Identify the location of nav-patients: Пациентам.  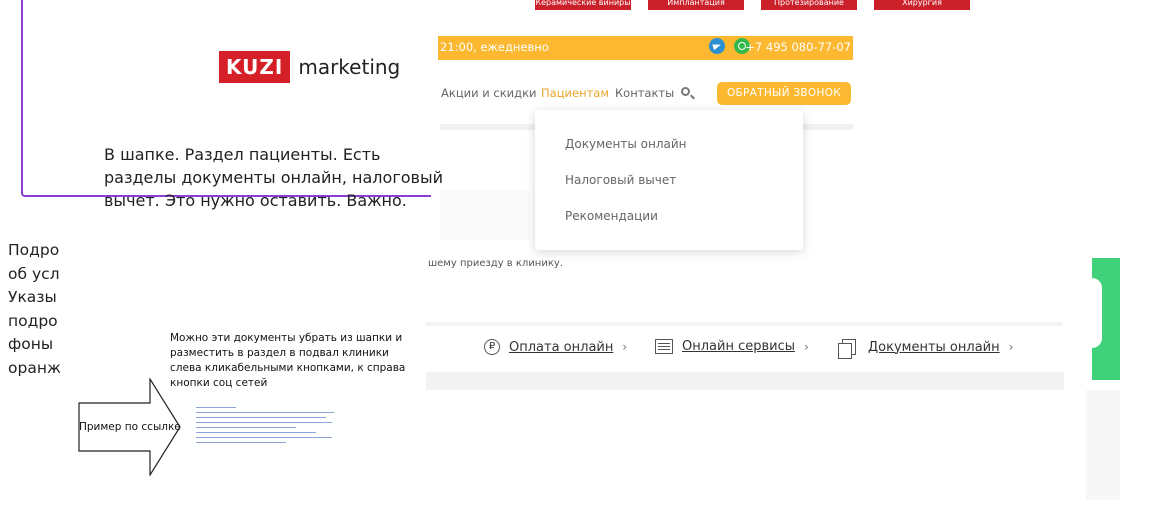
(575, 93).